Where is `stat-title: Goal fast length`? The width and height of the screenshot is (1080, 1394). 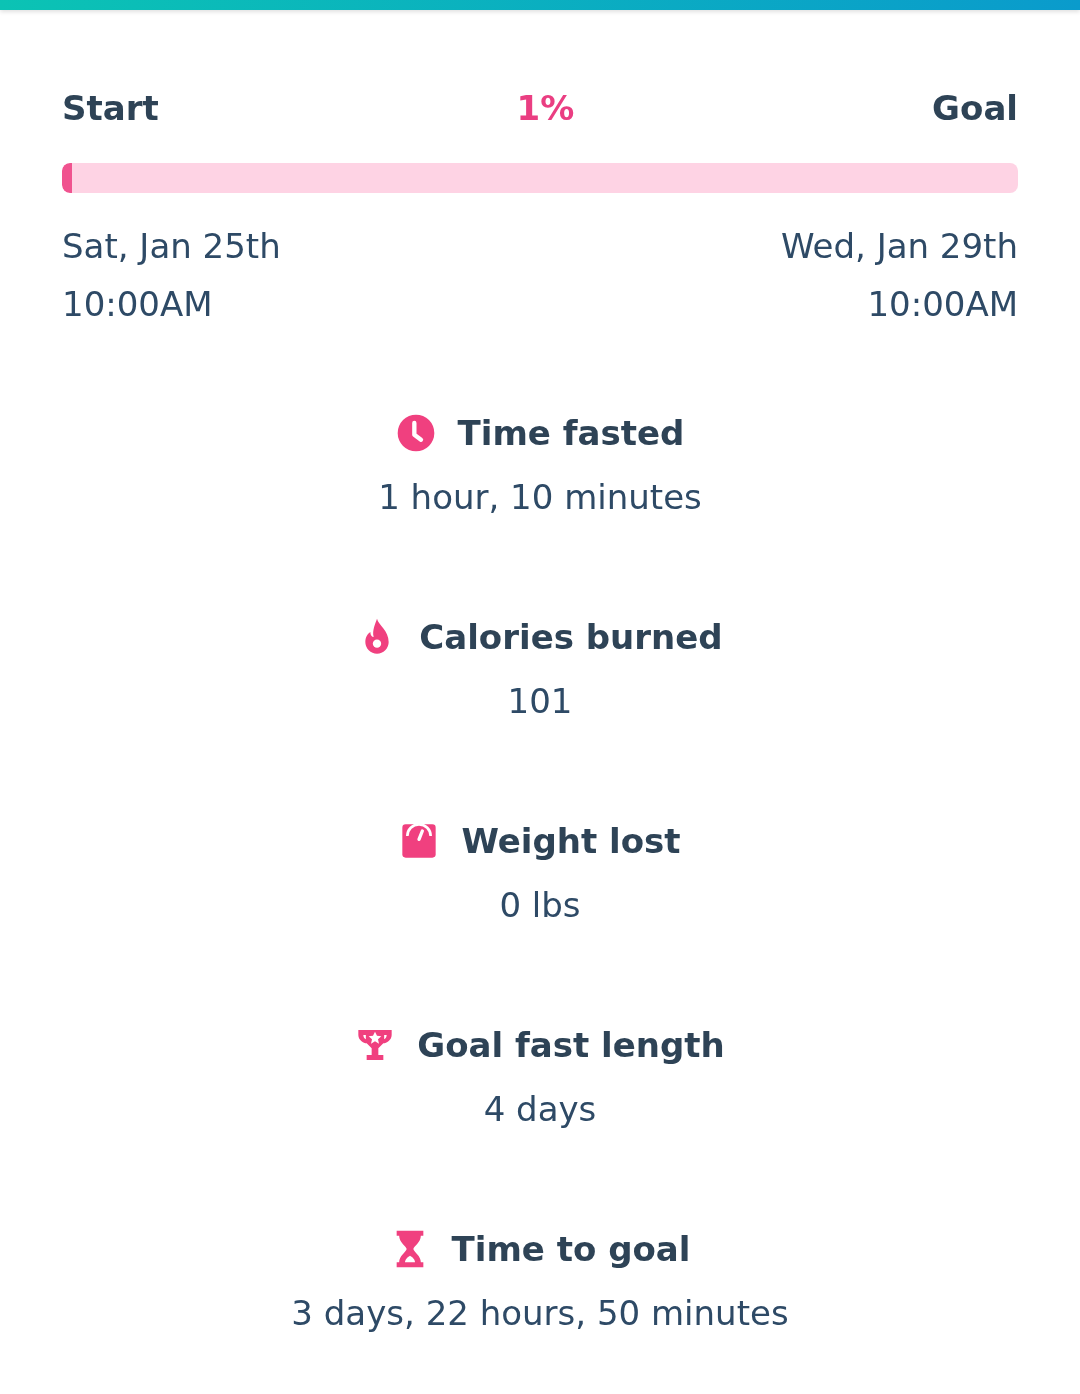 stat-title: Goal fast length is located at coordinates (571, 1045).